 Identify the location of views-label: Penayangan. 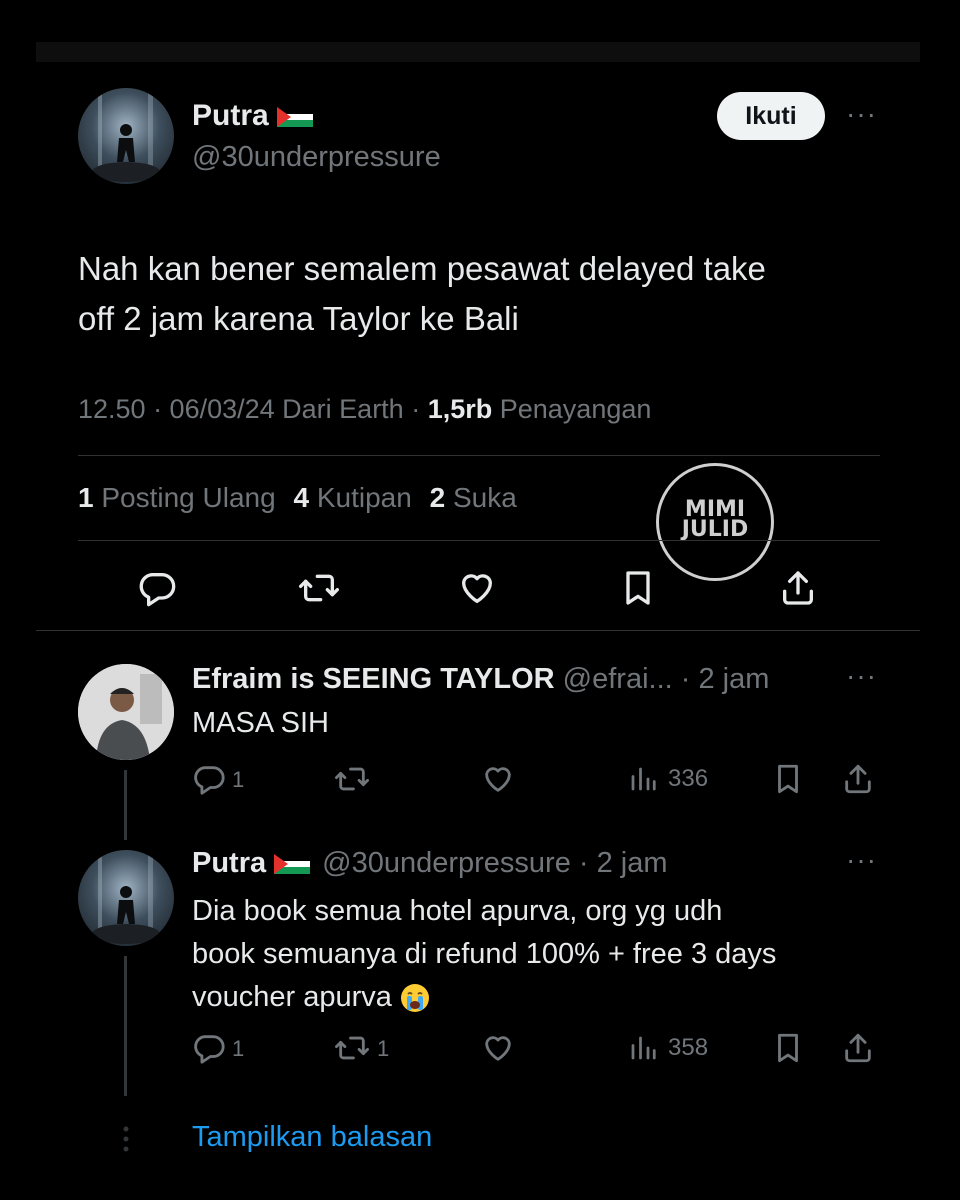
(572, 409).